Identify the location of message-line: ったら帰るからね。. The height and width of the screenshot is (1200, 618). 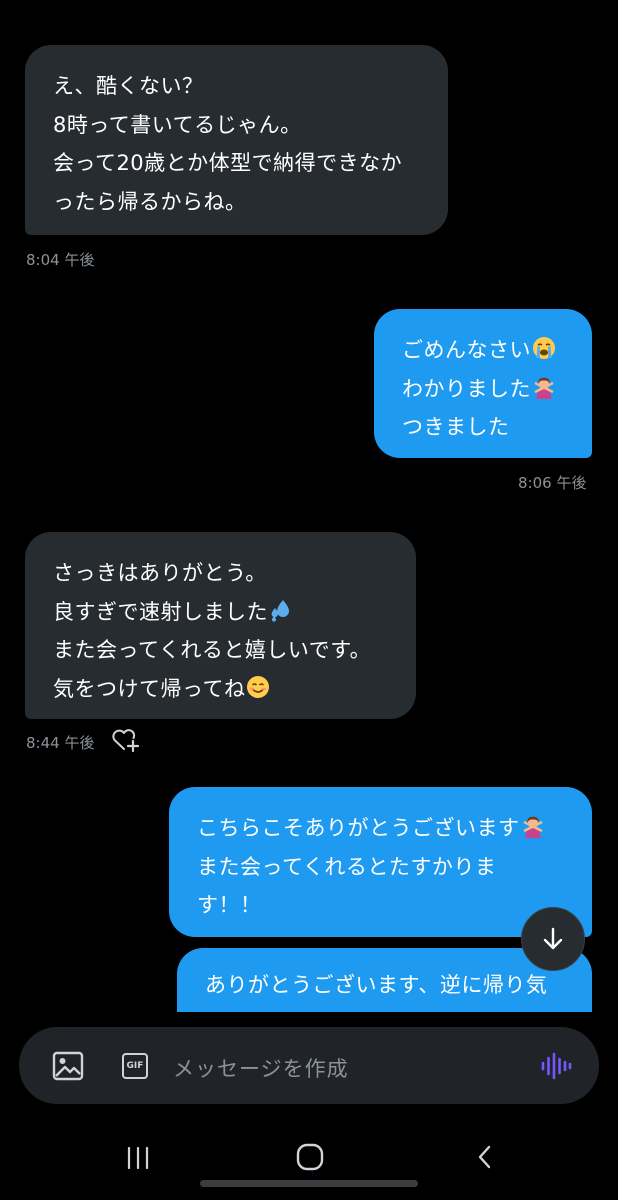
(150, 201).